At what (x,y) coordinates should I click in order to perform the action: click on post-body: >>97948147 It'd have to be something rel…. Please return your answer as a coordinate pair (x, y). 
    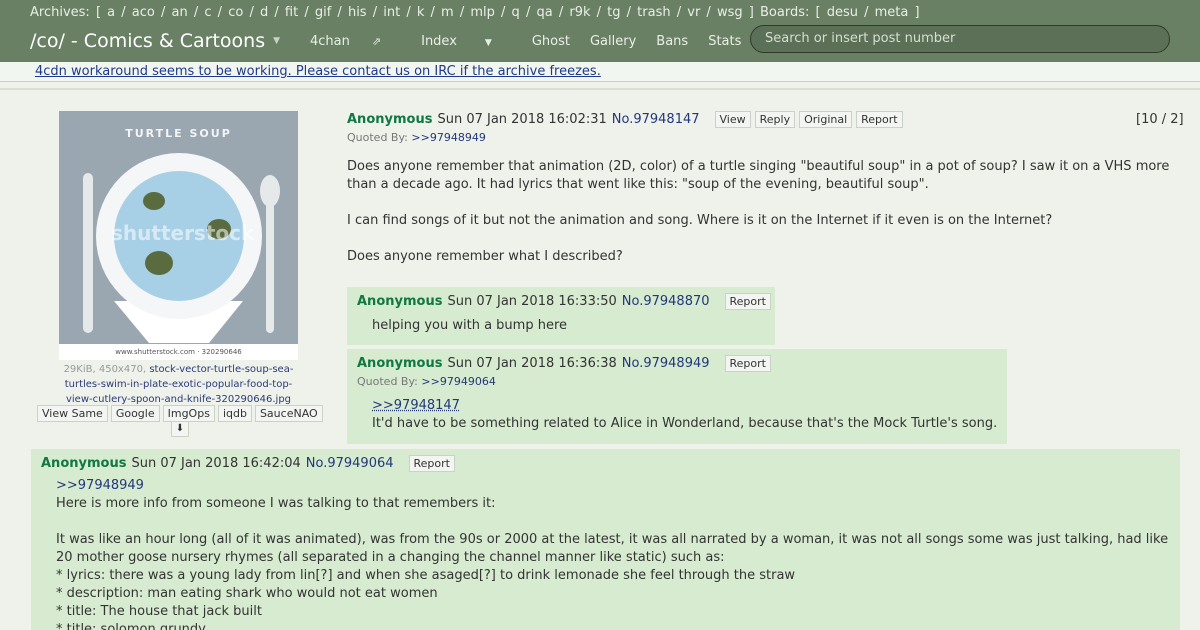
    Looking at the image, I should click on (684, 415).